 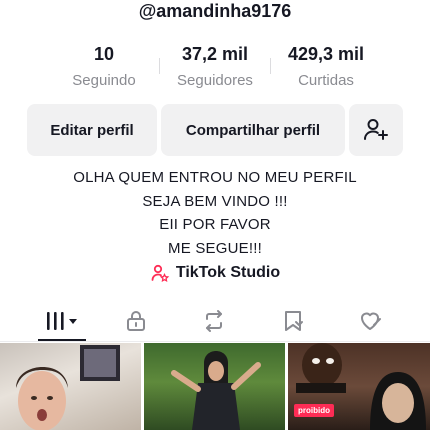 What do you see at coordinates (326, 54) in the screenshot?
I see `stat-likes-value: 429,3 mil` at bounding box center [326, 54].